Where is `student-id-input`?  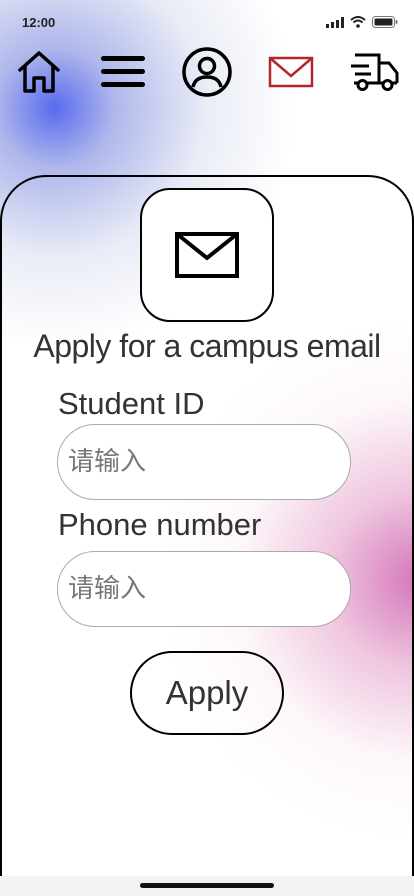
student-id-input is located at coordinates (204, 462).